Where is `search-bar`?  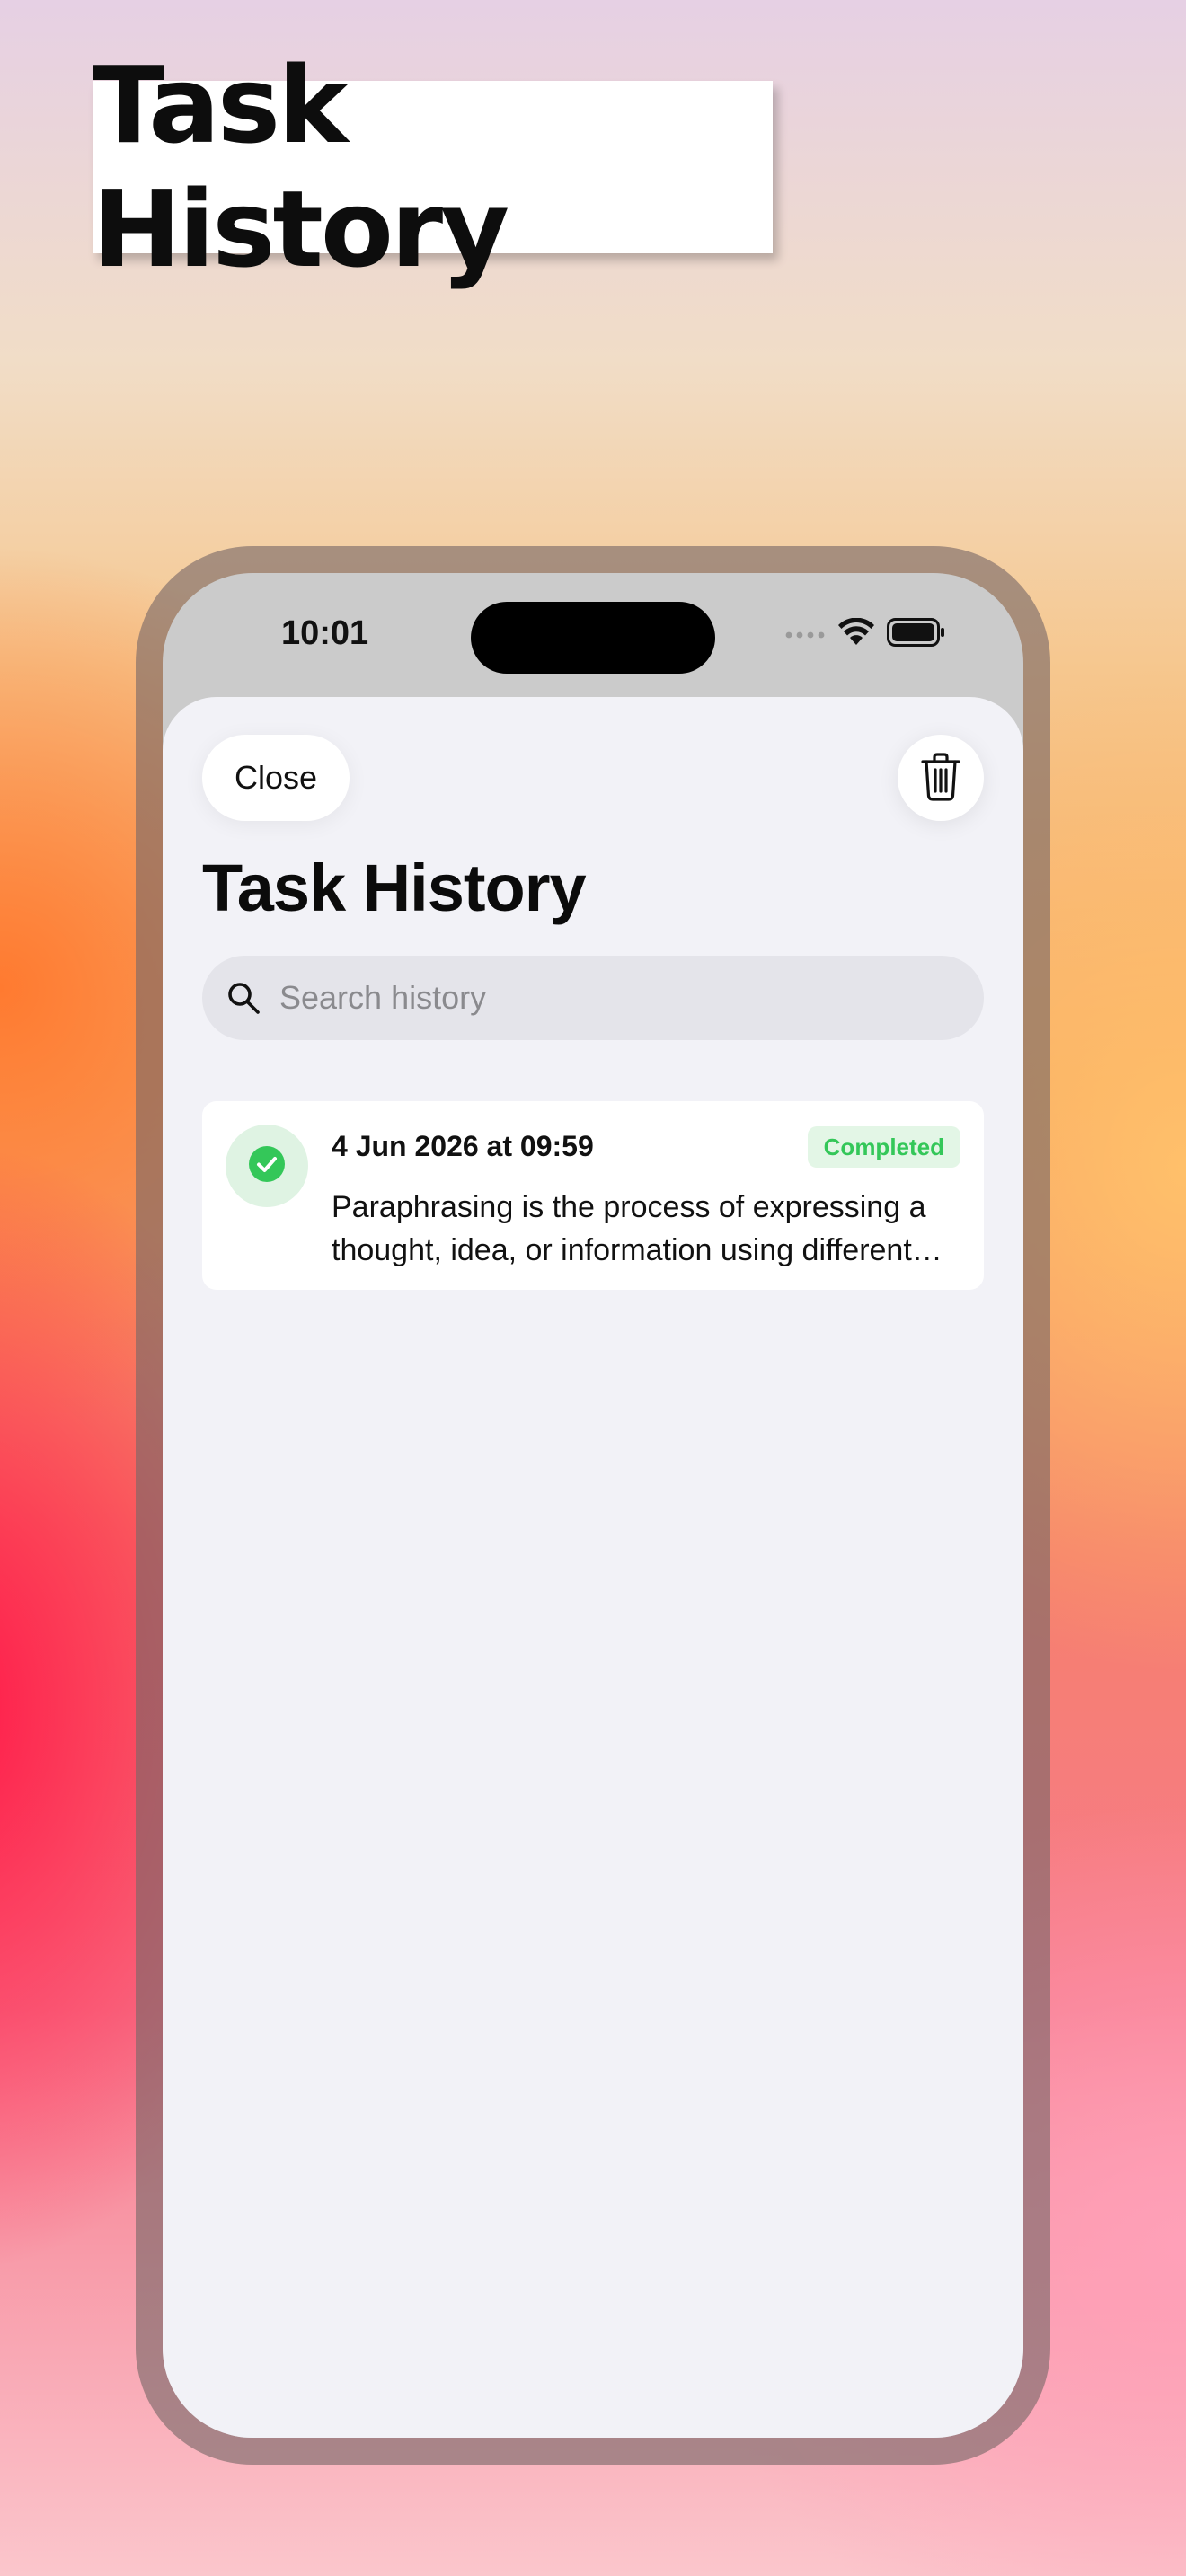
search-bar is located at coordinates (593, 998).